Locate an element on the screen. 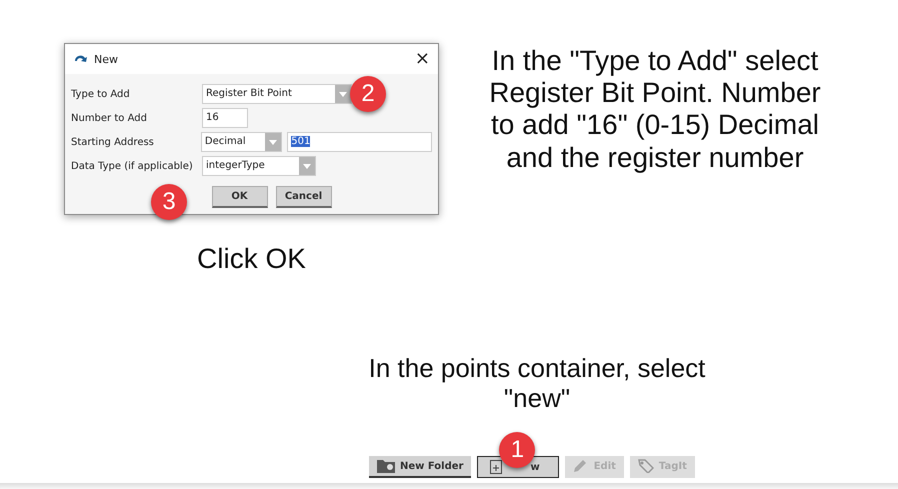 This screenshot has height=489, width=898. swirl-icon is located at coordinates (81, 59).